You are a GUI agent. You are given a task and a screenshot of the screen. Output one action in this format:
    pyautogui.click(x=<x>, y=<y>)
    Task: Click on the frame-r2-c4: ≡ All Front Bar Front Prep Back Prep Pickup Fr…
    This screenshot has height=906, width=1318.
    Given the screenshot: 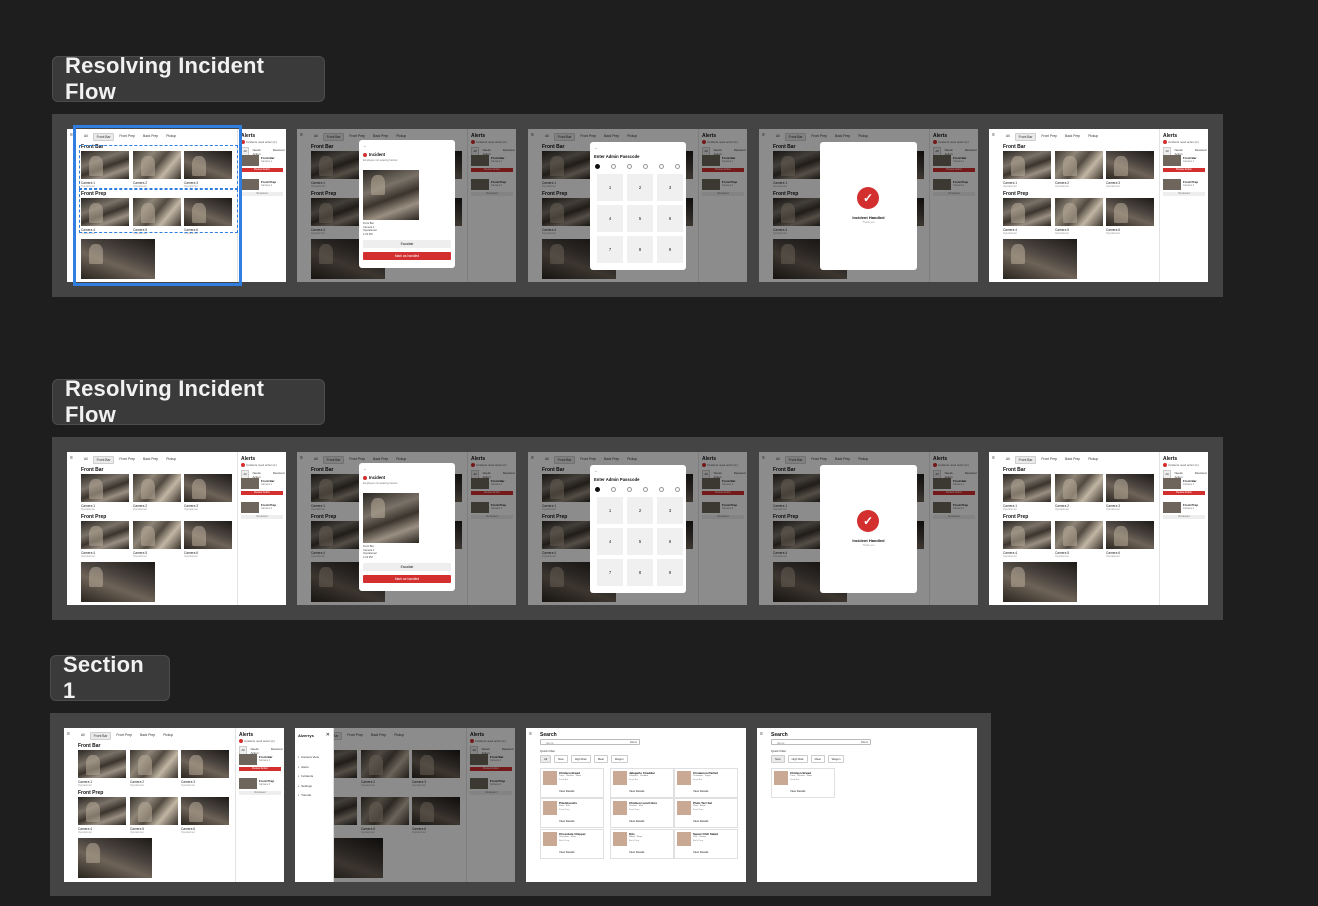 What is the action you would take?
    pyautogui.click(x=868, y=528)
    